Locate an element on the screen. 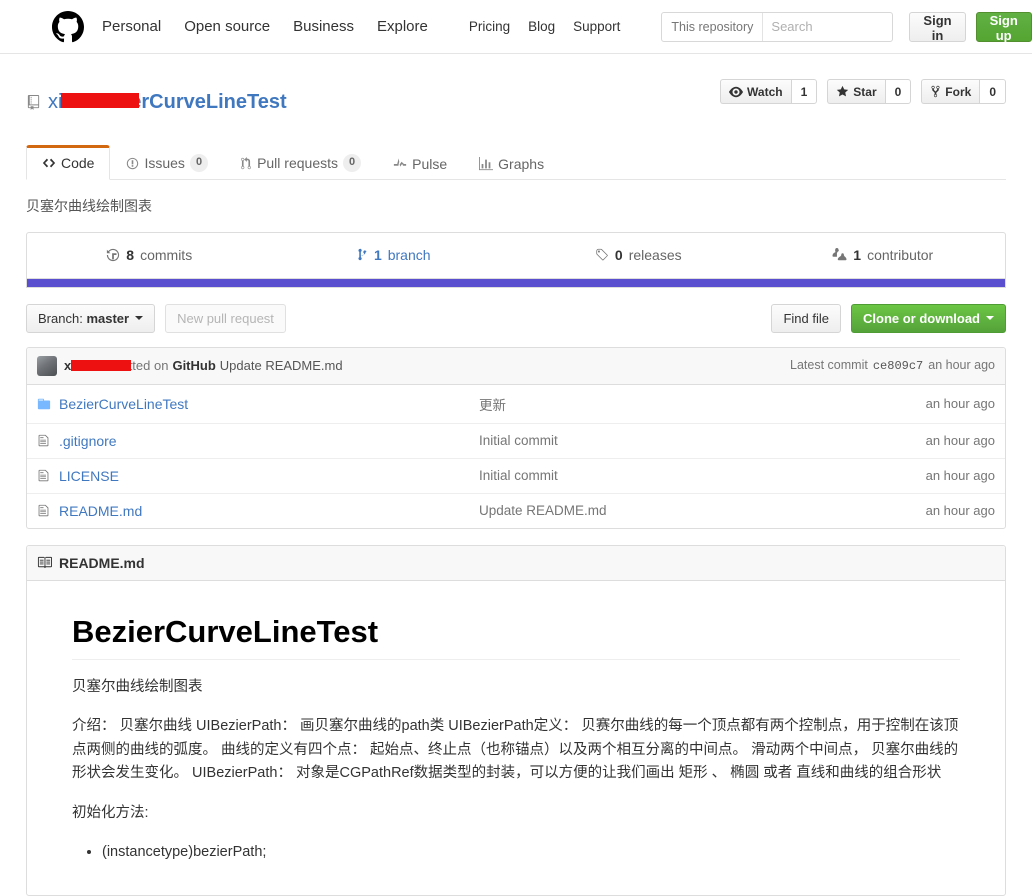 The width and height of the screenshot is (1032, 896). table-row: BezierCurveLineTest 更新 an hour ago is located at coordinates (516, 404).